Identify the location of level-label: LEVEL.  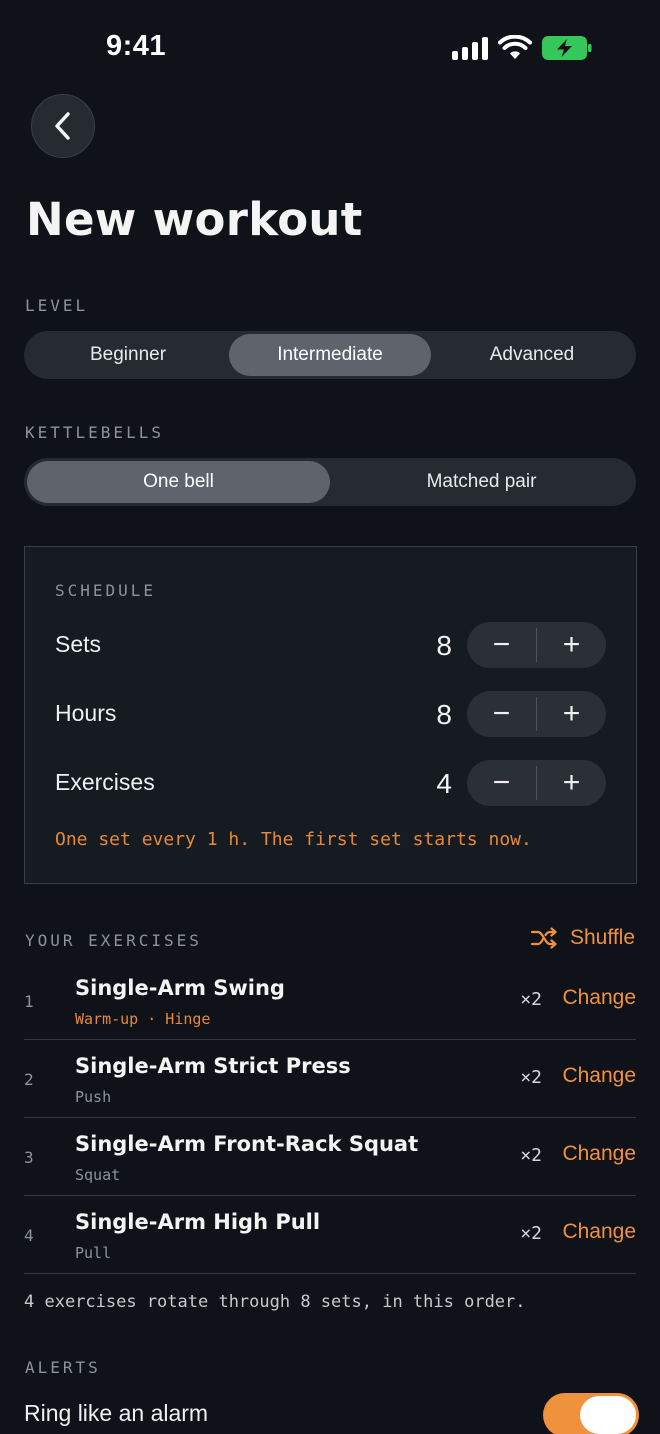
(57, 305).